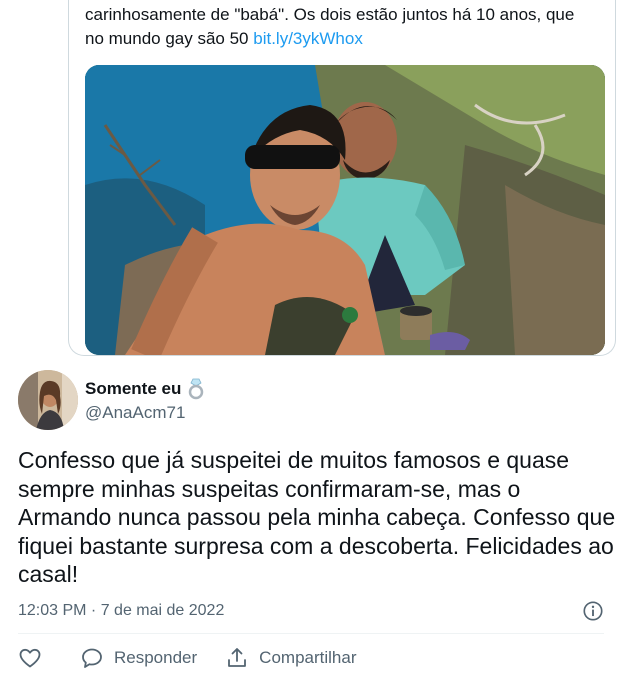  Describe the element at coordinates (308, 38) in the screenshot. I see `quoted-tweet-link: bit.ly/3ykWhox` at that location.